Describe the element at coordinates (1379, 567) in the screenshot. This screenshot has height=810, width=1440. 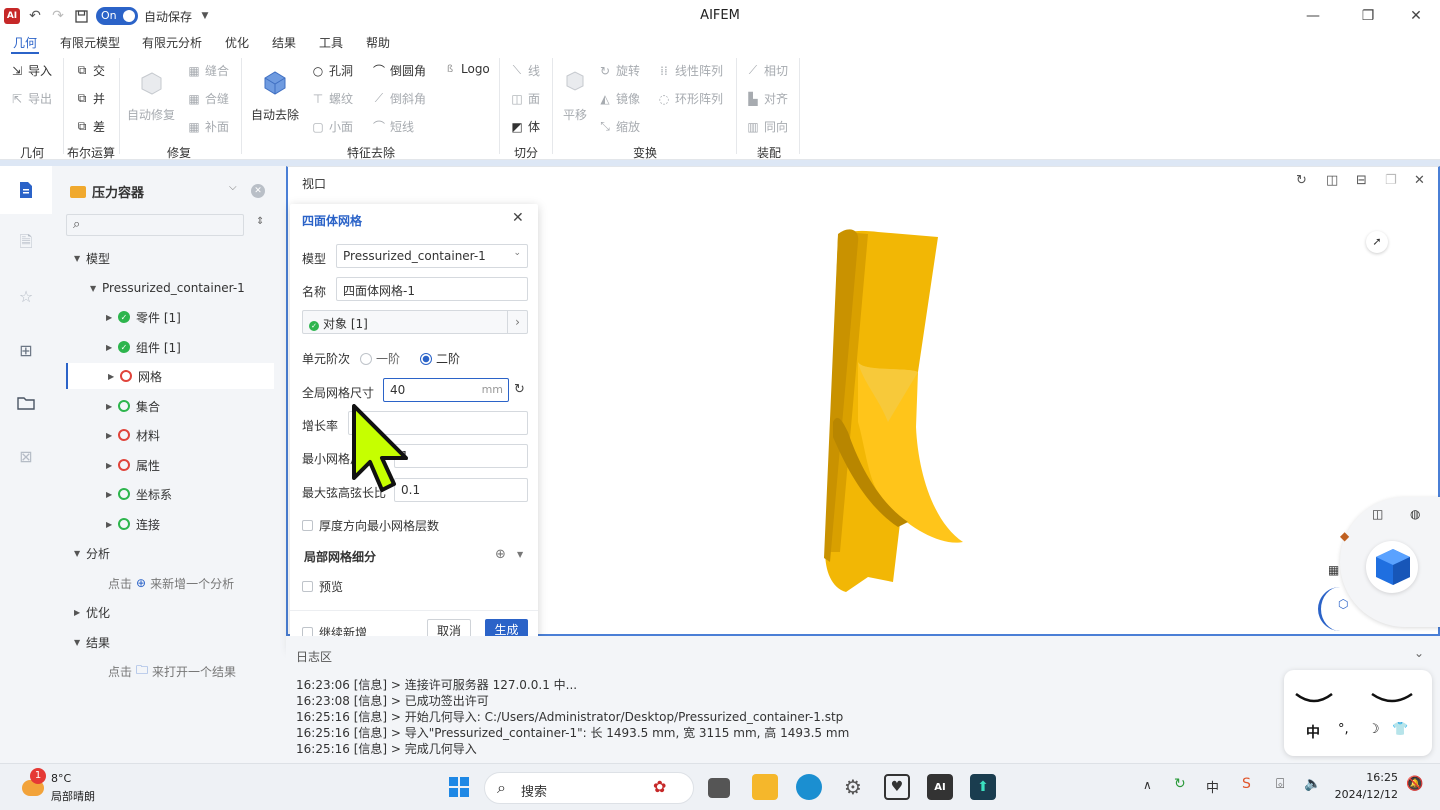
I see `view-cube-widget: ◫ ◍ ◆ ▦ ⬡` at that location.